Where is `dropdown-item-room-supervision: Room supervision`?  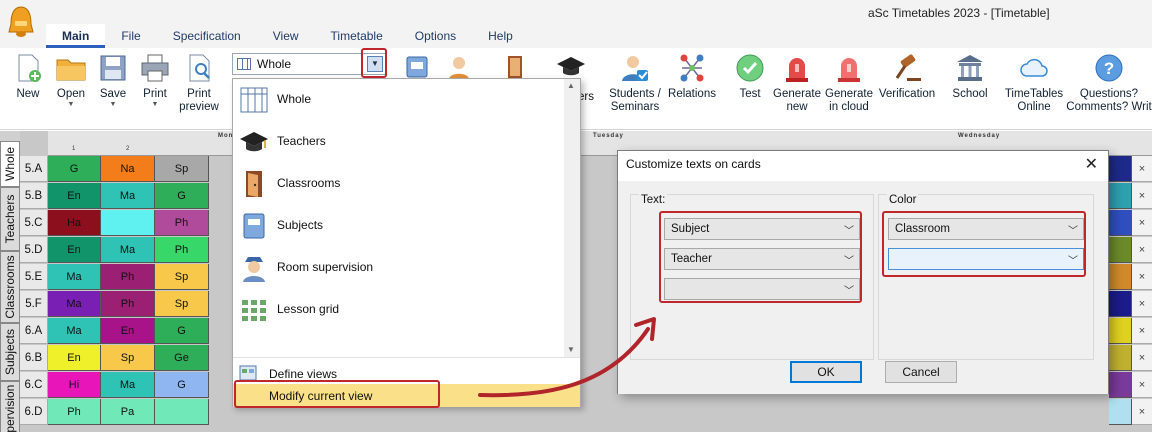 dropdown-item-room-supervision: Room supervision is located at coordinates (398, 268).